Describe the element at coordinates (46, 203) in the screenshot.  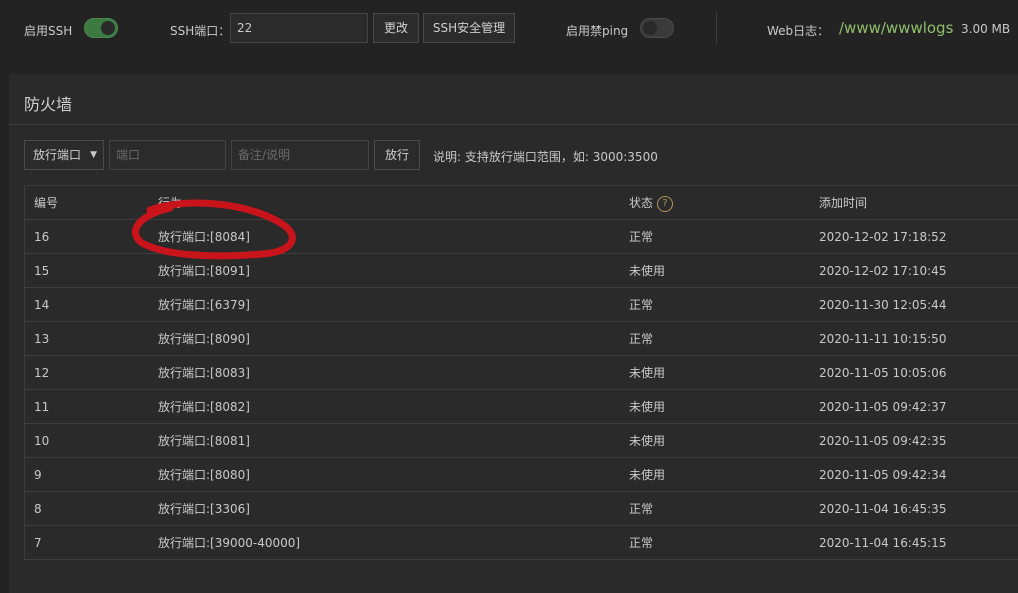
I see `header-id: 编号` at that location.